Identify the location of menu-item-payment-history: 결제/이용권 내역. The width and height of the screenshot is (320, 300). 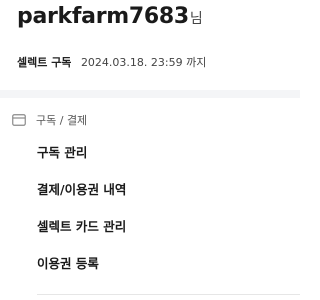
(81, 197).